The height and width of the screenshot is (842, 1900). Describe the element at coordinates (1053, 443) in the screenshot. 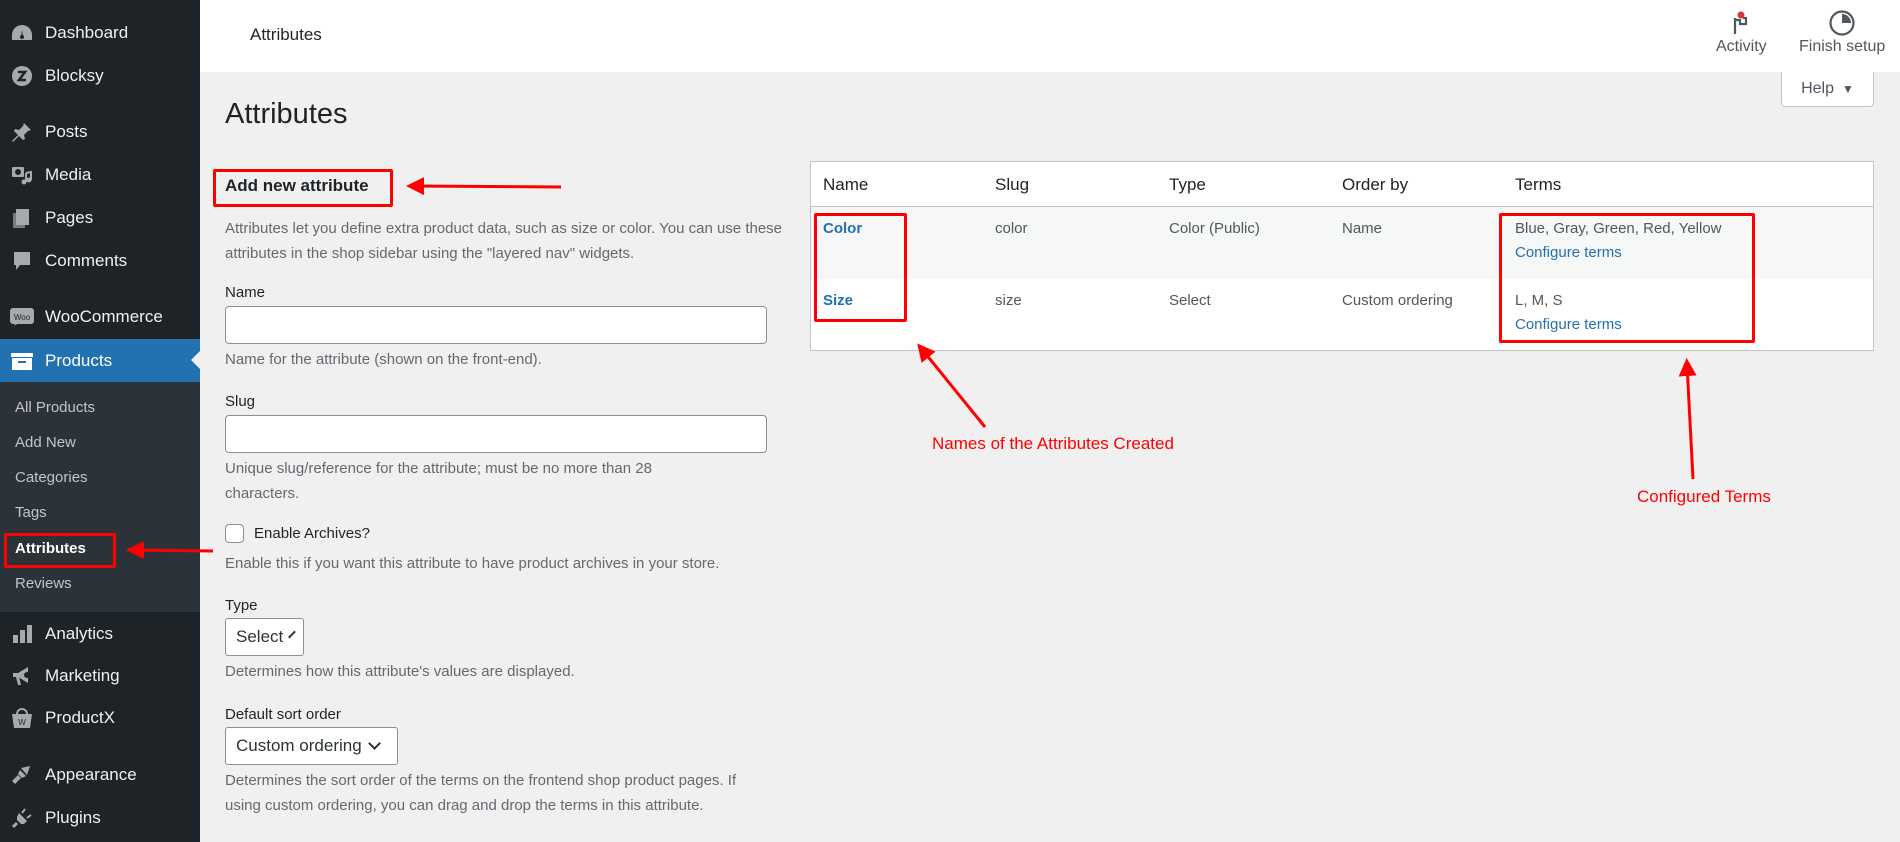

I see `annotation-label-names: Names of the Attributes Created` at that location.